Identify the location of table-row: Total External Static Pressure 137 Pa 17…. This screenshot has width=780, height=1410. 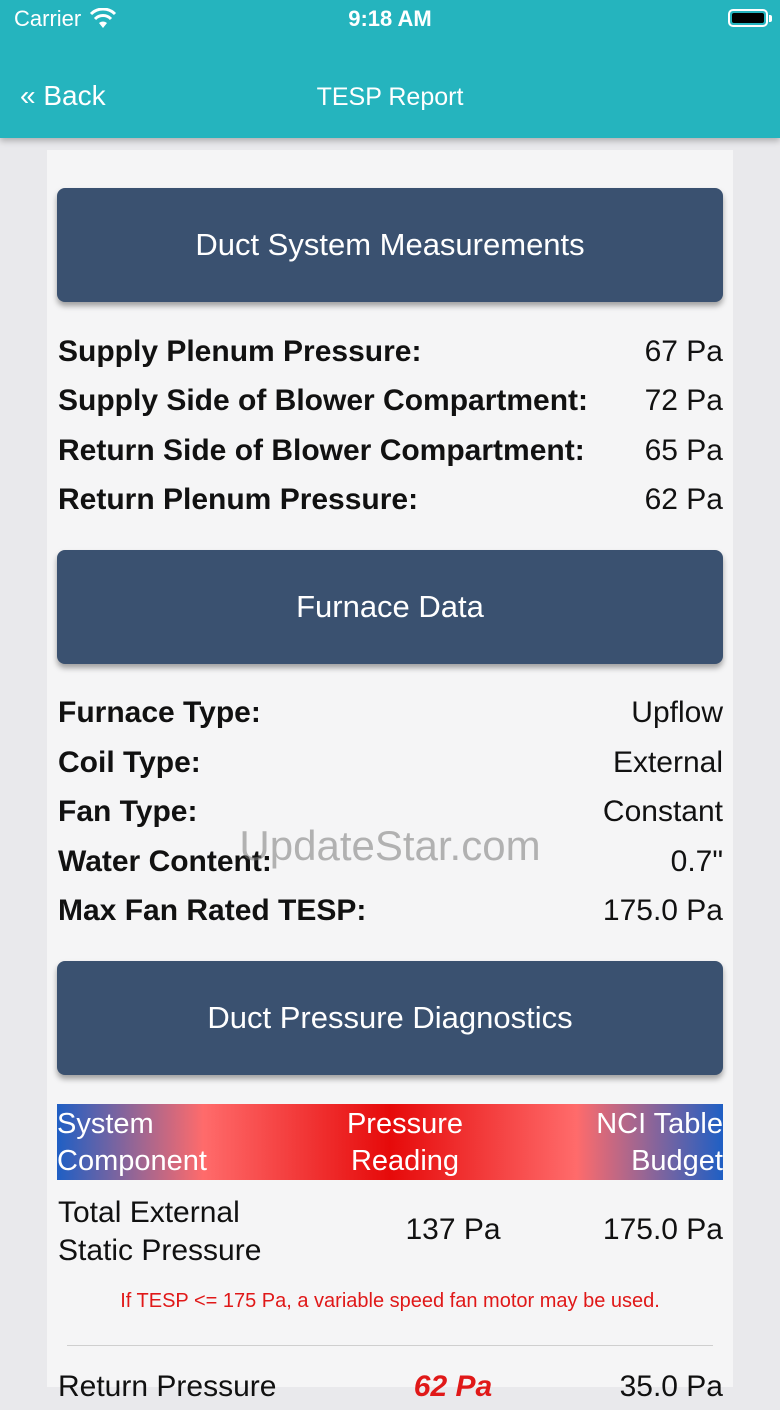
(390, 1232).